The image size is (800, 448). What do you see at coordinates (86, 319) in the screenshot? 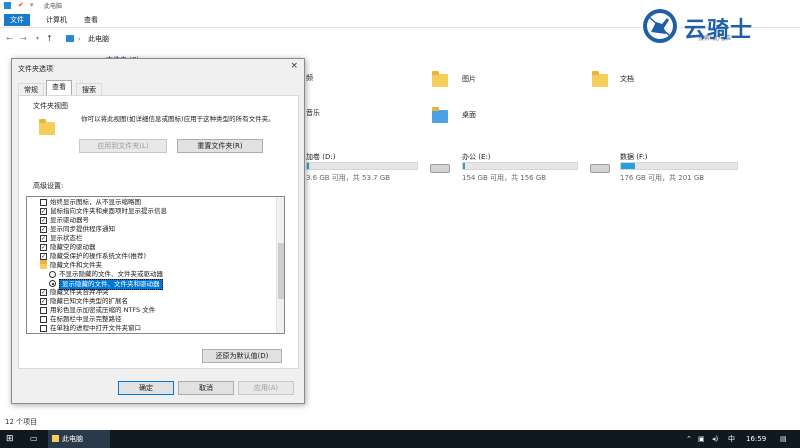
I see `option-label: 在标题栏中显示完整路径` at bounding box center [86, 319].